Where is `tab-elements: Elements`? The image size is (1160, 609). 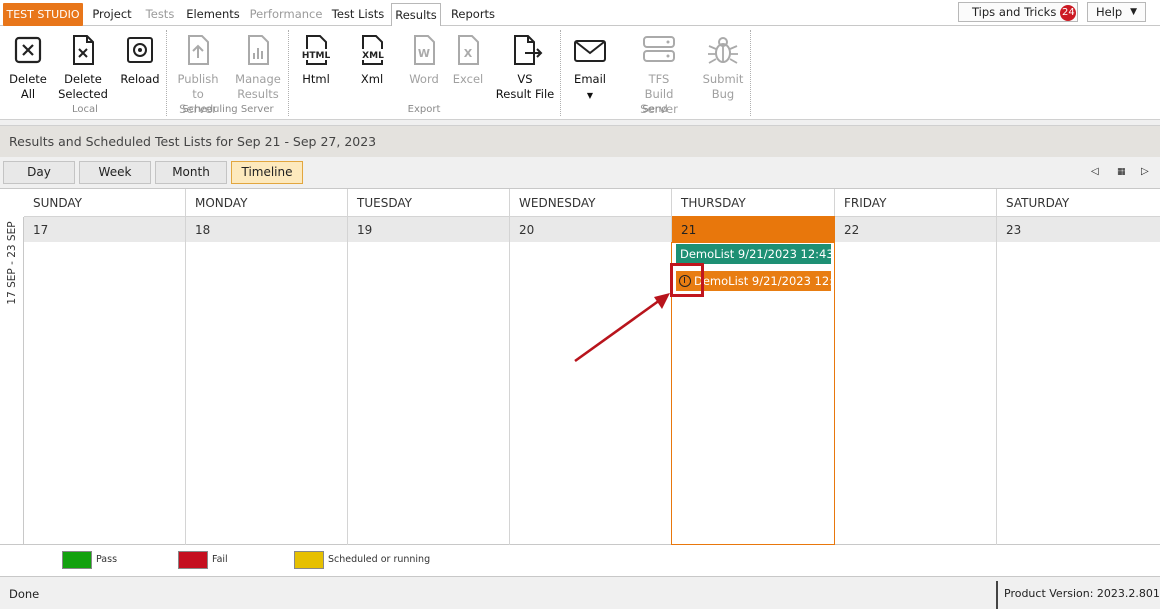
tab-elements: Elements is located at coordinates (213, 14).